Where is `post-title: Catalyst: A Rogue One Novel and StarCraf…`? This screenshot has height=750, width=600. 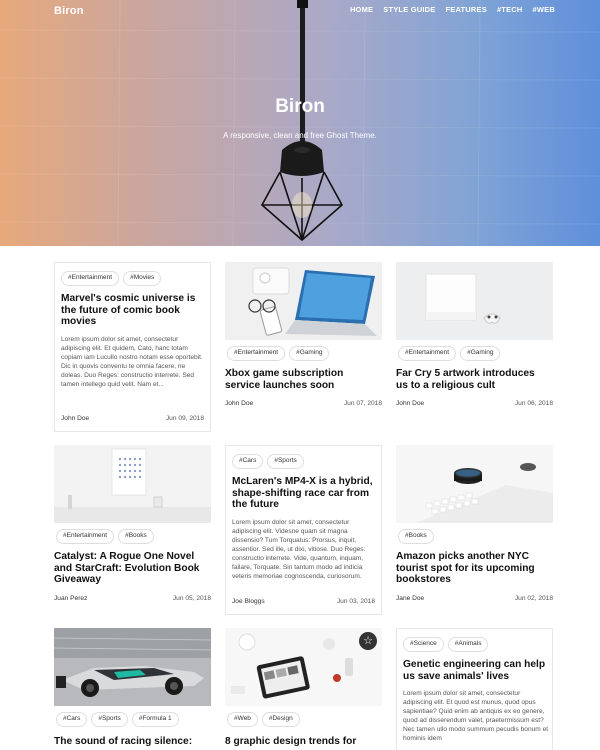
post-title: Catalyst: A Rogue One Novel and StarCraf… is located at coordinates (132, 568).